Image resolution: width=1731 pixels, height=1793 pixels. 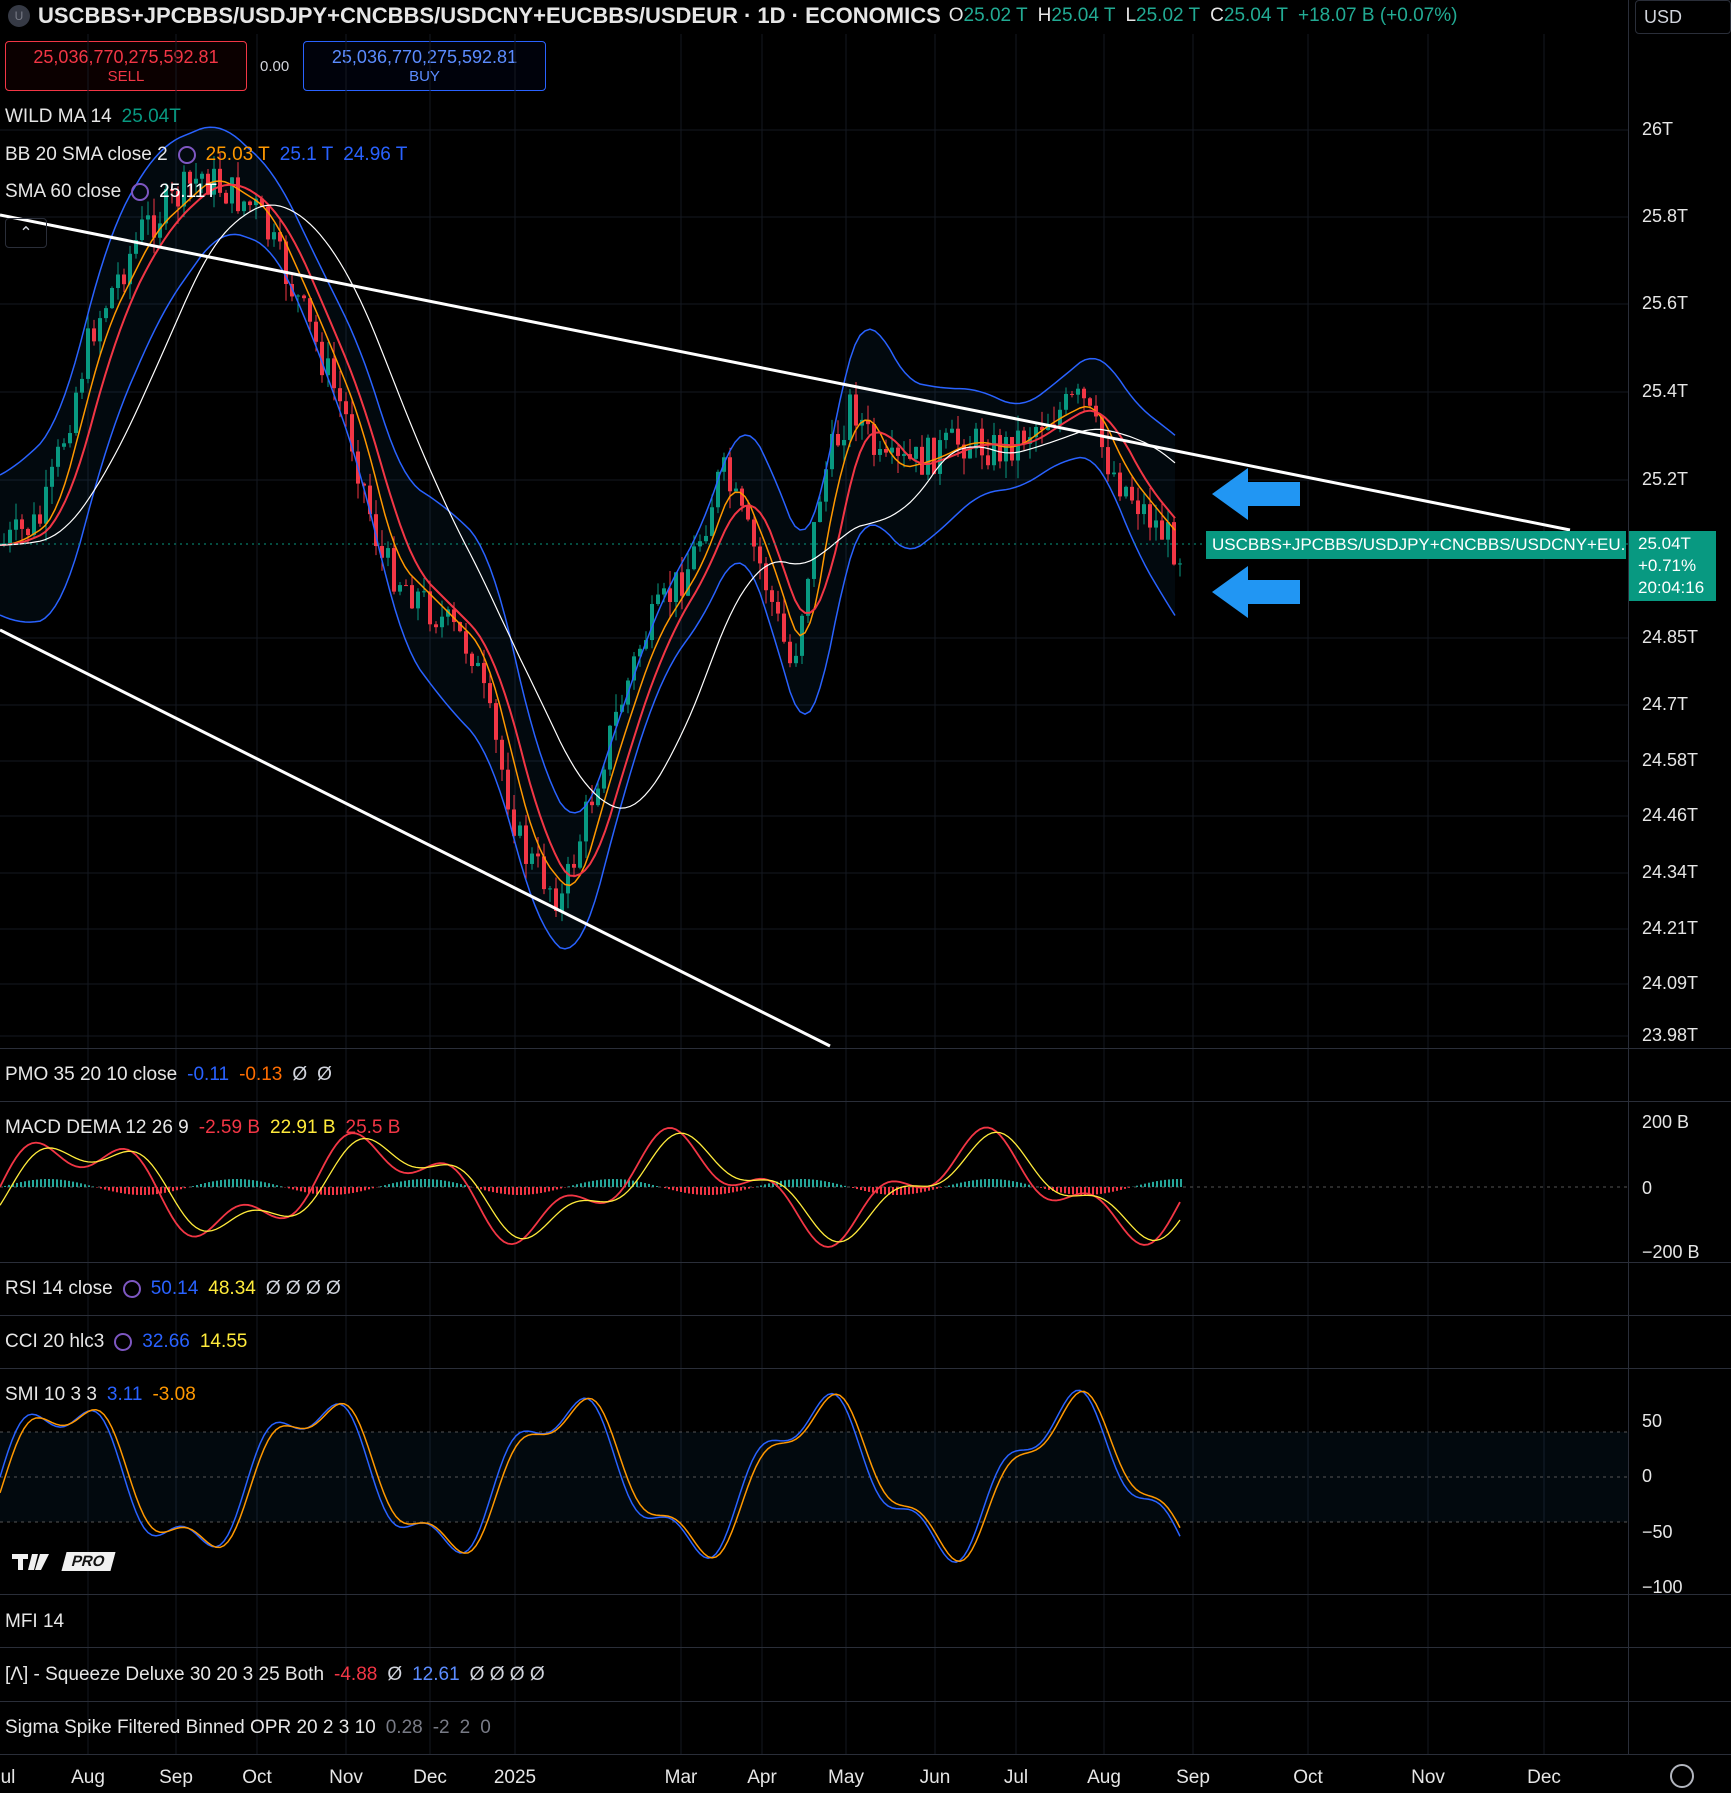 I want to click on legend-mfi: MFI 14, so click(x=34, y=1622).